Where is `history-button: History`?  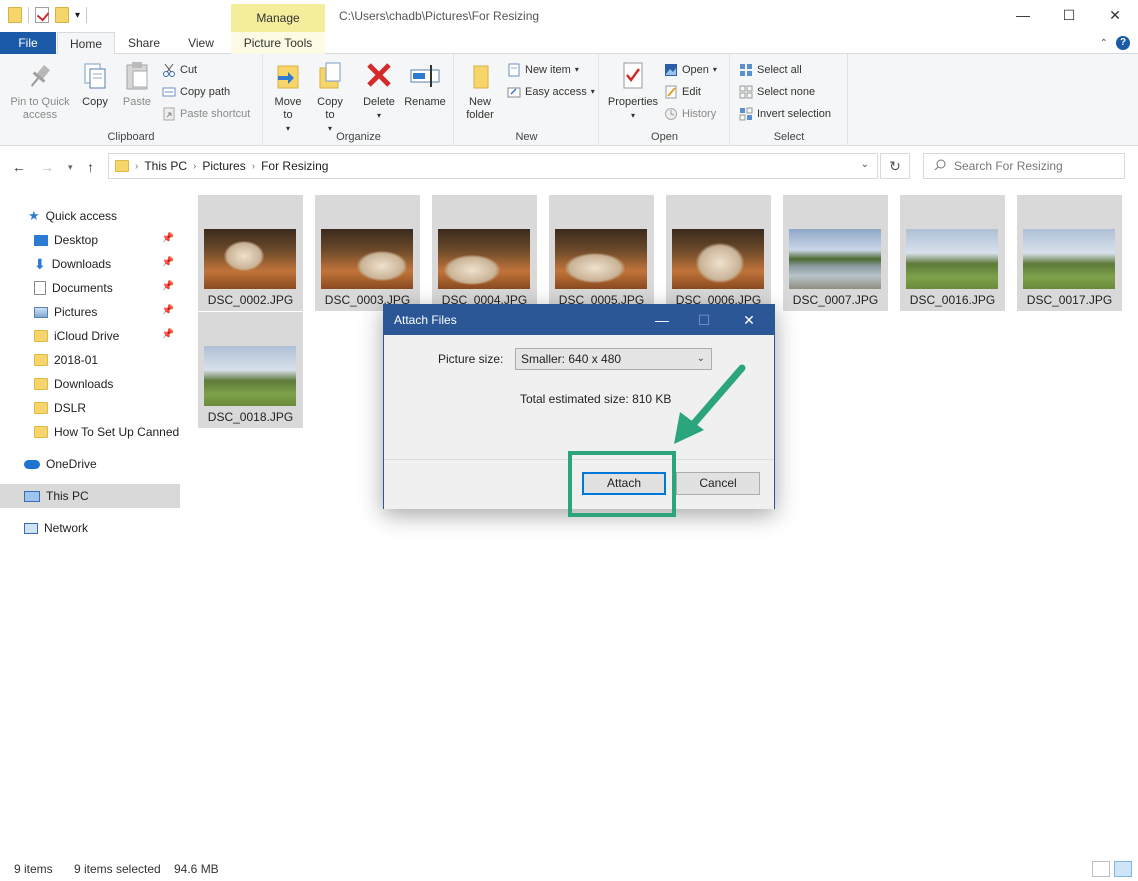 history-button: History is located at coordinates (690, 114).